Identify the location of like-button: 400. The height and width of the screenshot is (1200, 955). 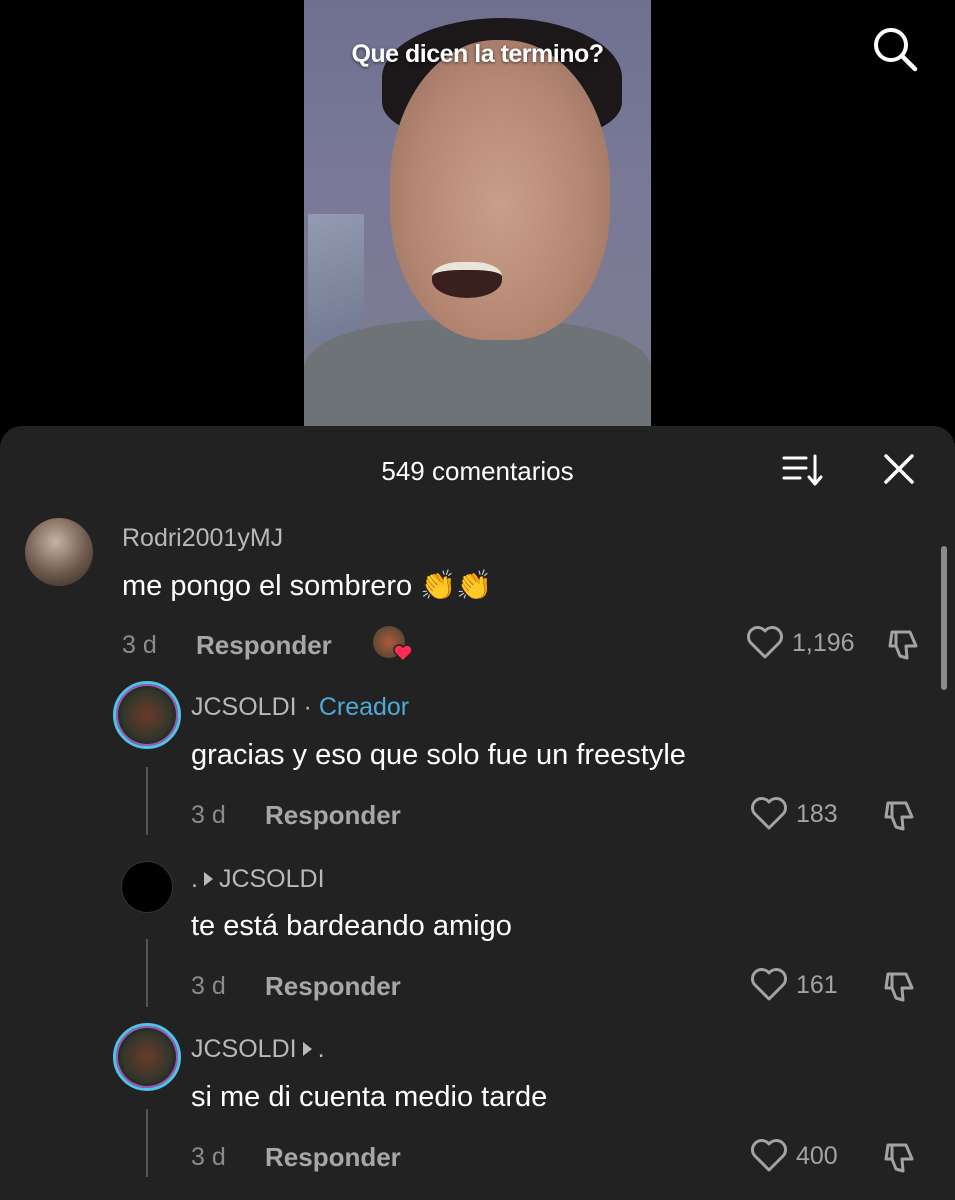
(794, 1156).